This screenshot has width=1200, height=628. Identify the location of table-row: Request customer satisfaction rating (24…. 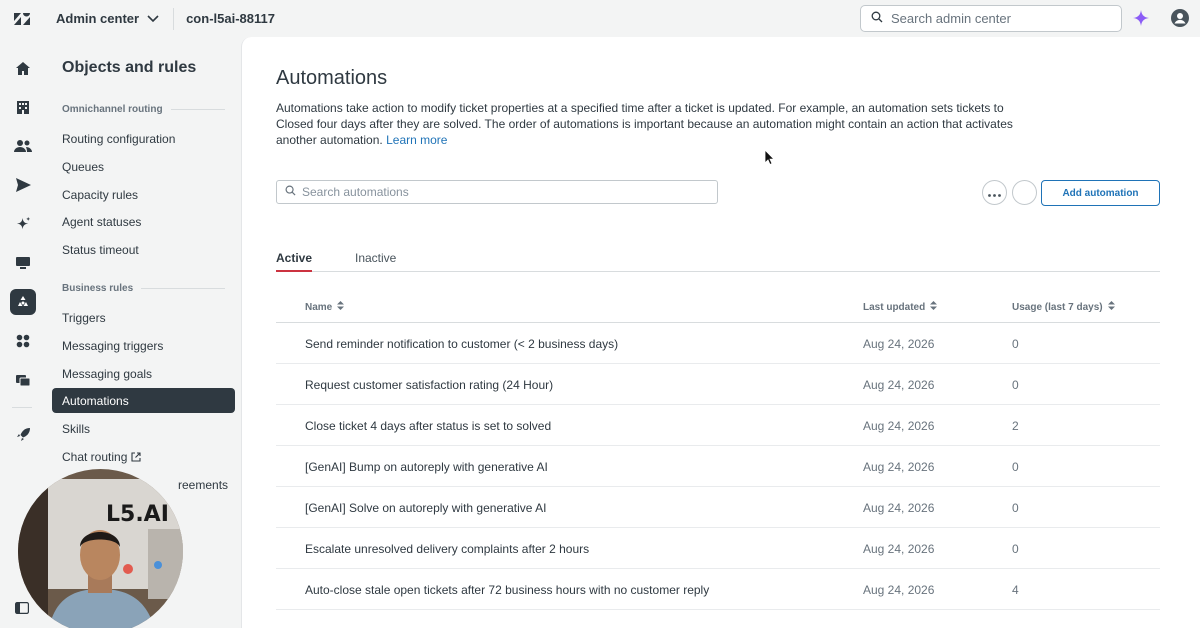
(718, 384).